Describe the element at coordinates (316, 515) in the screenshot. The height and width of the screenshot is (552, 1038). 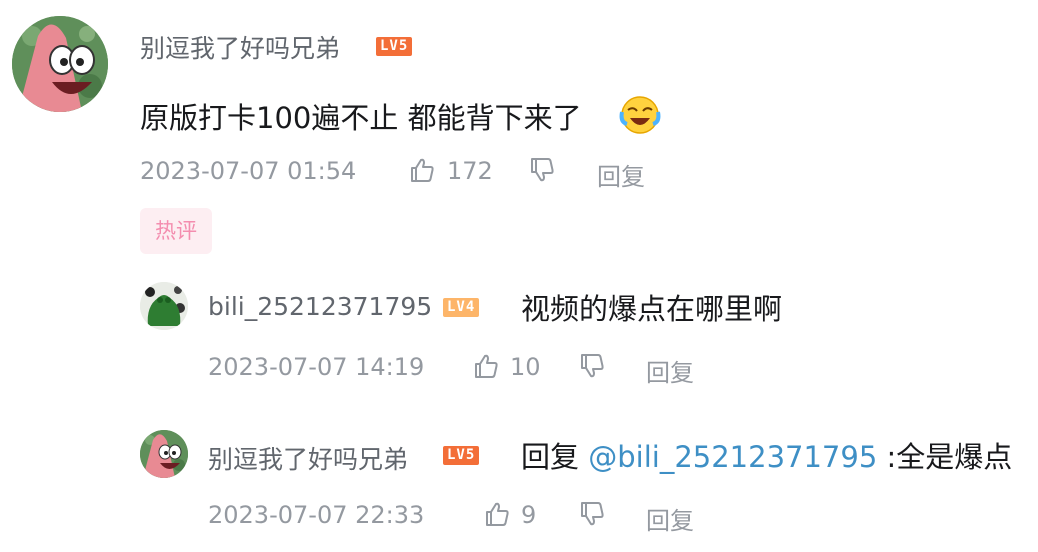
I see `timestamp: 2023-07-07 22:33` at that location.